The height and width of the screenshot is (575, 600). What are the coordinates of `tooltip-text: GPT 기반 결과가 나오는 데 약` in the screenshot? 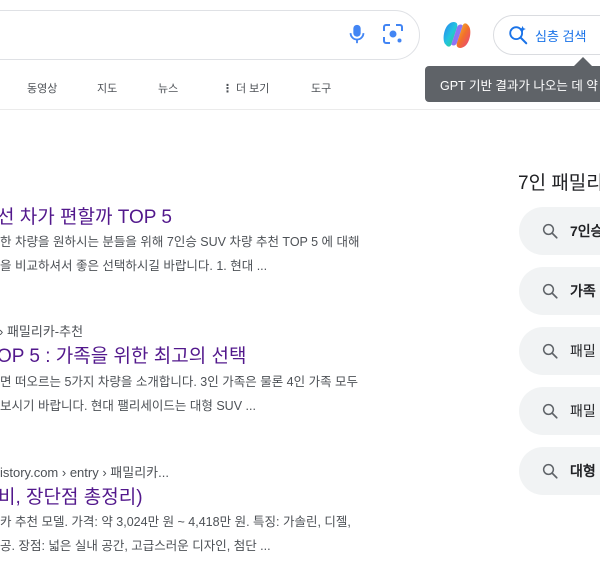 It's located at (519, 85).